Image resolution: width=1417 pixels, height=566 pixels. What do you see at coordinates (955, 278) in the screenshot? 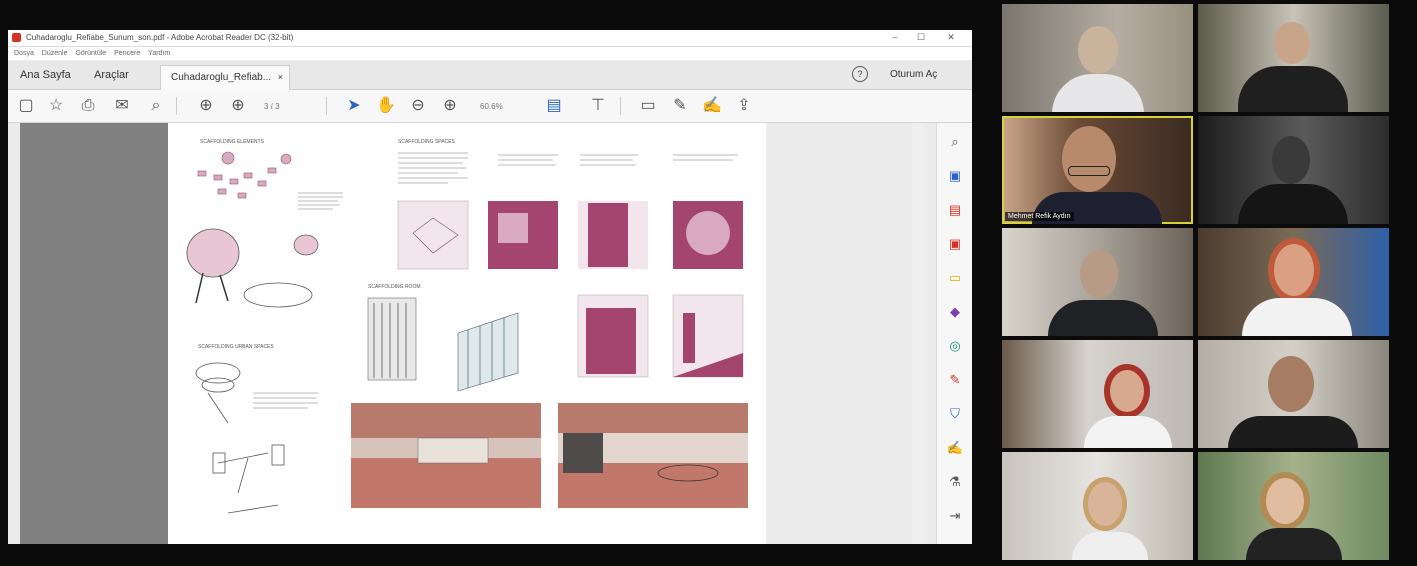
I see `comment-tool-icon: ▭` at bounding box center [955, 278].